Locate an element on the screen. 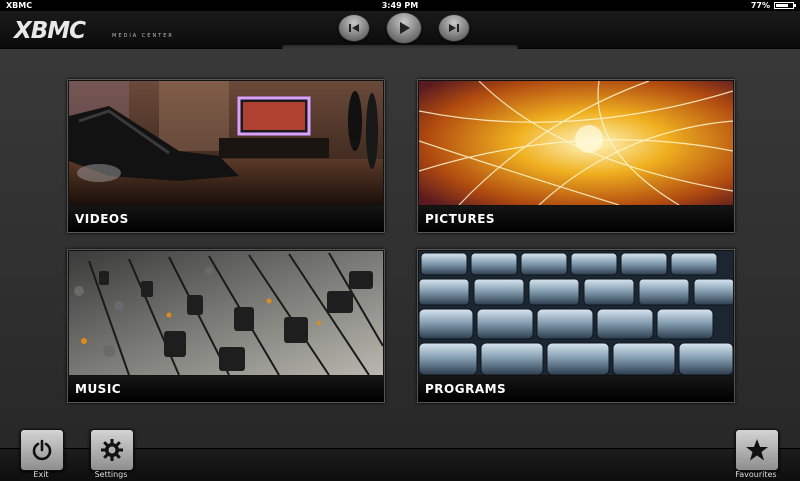 Image resolution: width=800 pixels, height=481 pixels. status-time: 3:49 PM is located at coordinates (400, 5).